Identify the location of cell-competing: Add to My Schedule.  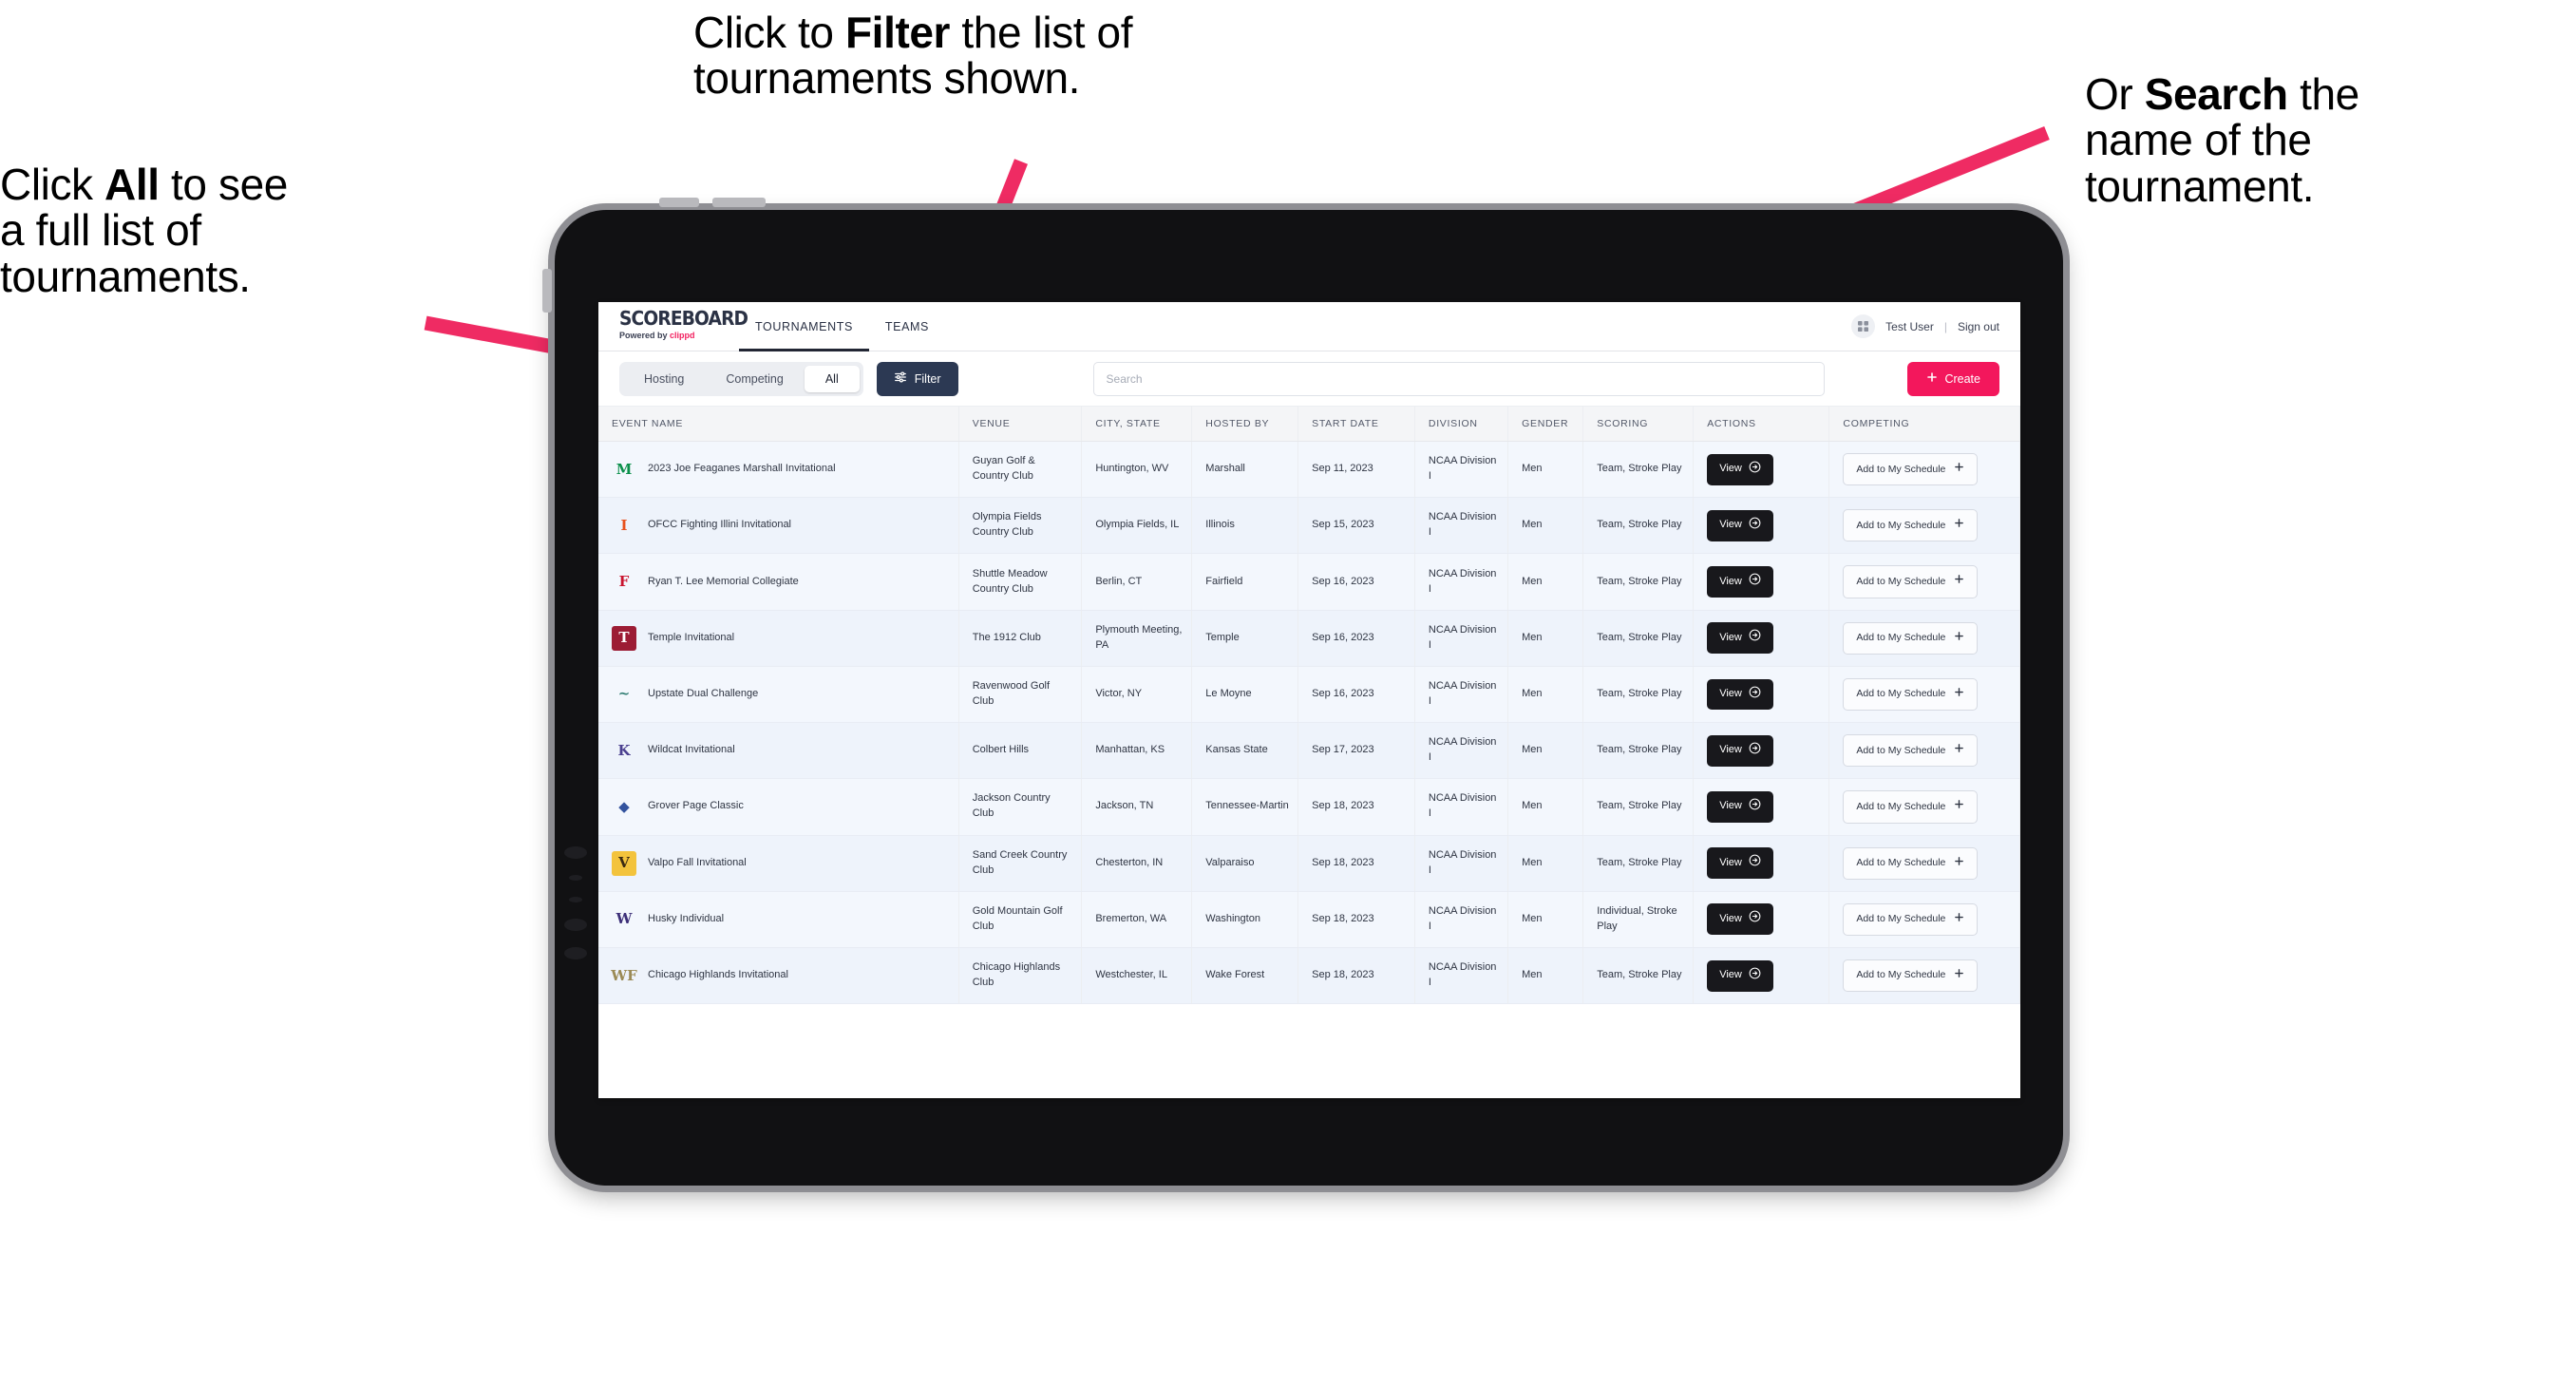
(1924, 638).